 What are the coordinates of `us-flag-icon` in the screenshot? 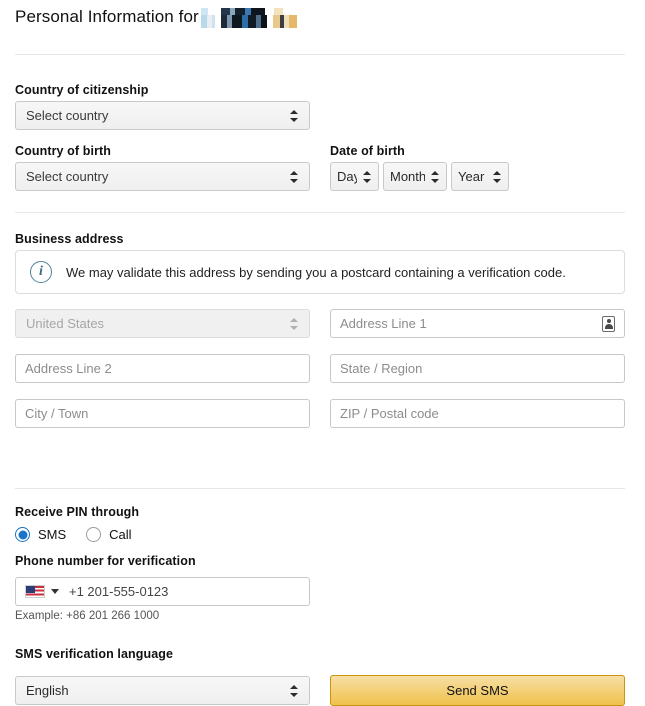 It's located at (35, 591).